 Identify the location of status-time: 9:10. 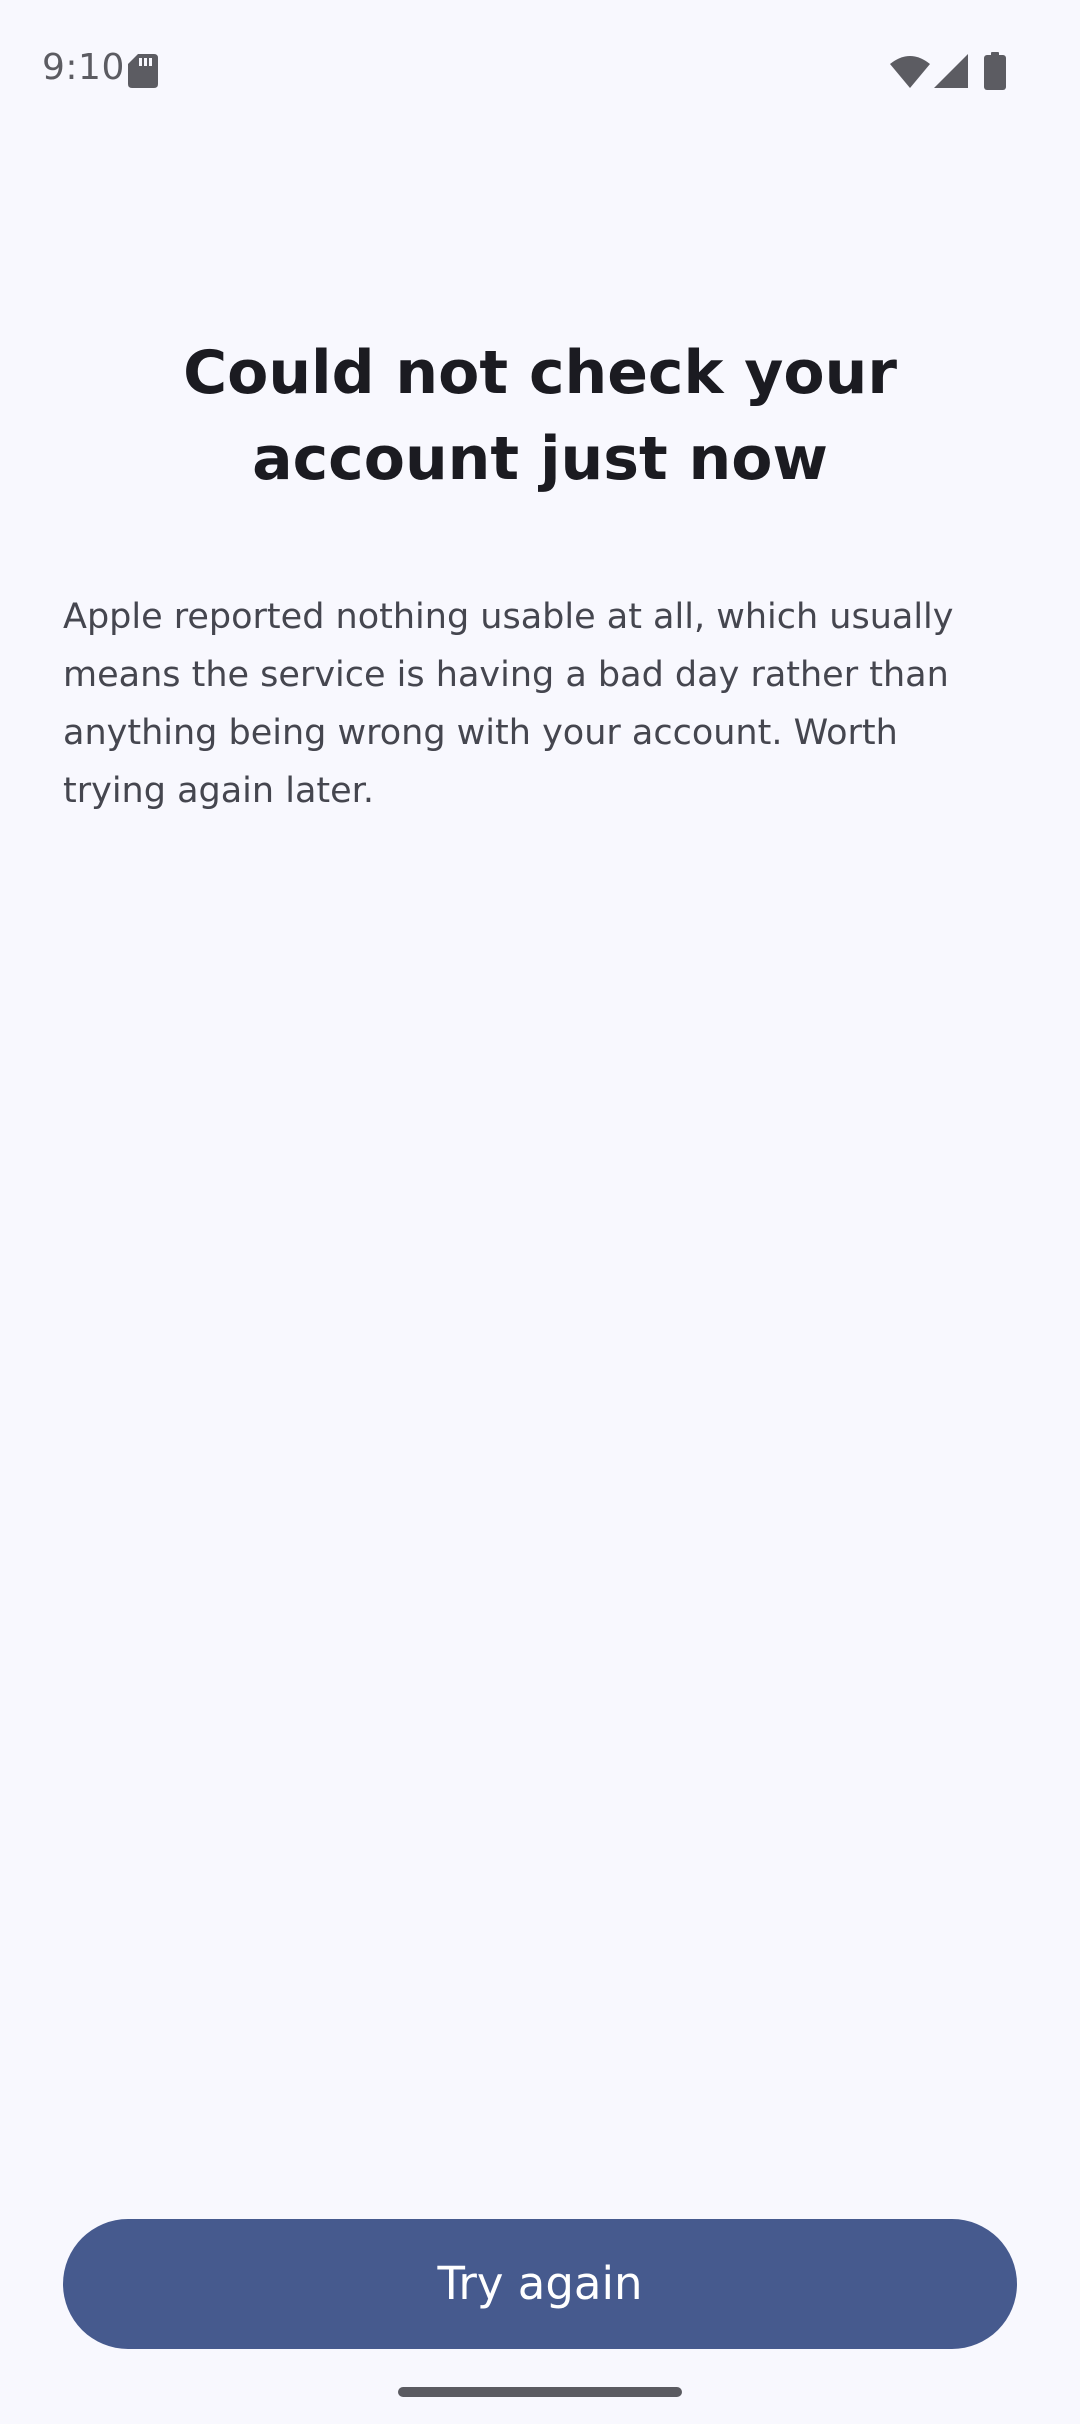
(83, 67).